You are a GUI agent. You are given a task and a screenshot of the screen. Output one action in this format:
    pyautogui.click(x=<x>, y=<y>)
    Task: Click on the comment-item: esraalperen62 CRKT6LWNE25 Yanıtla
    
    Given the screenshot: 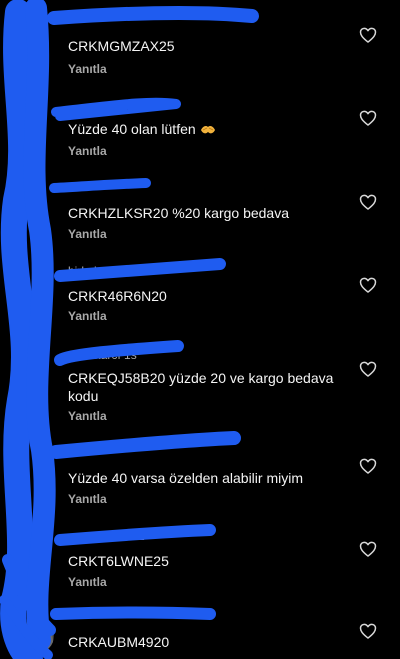 What is the action you would take?
    pyautogui.click(x=200, y=565)
    